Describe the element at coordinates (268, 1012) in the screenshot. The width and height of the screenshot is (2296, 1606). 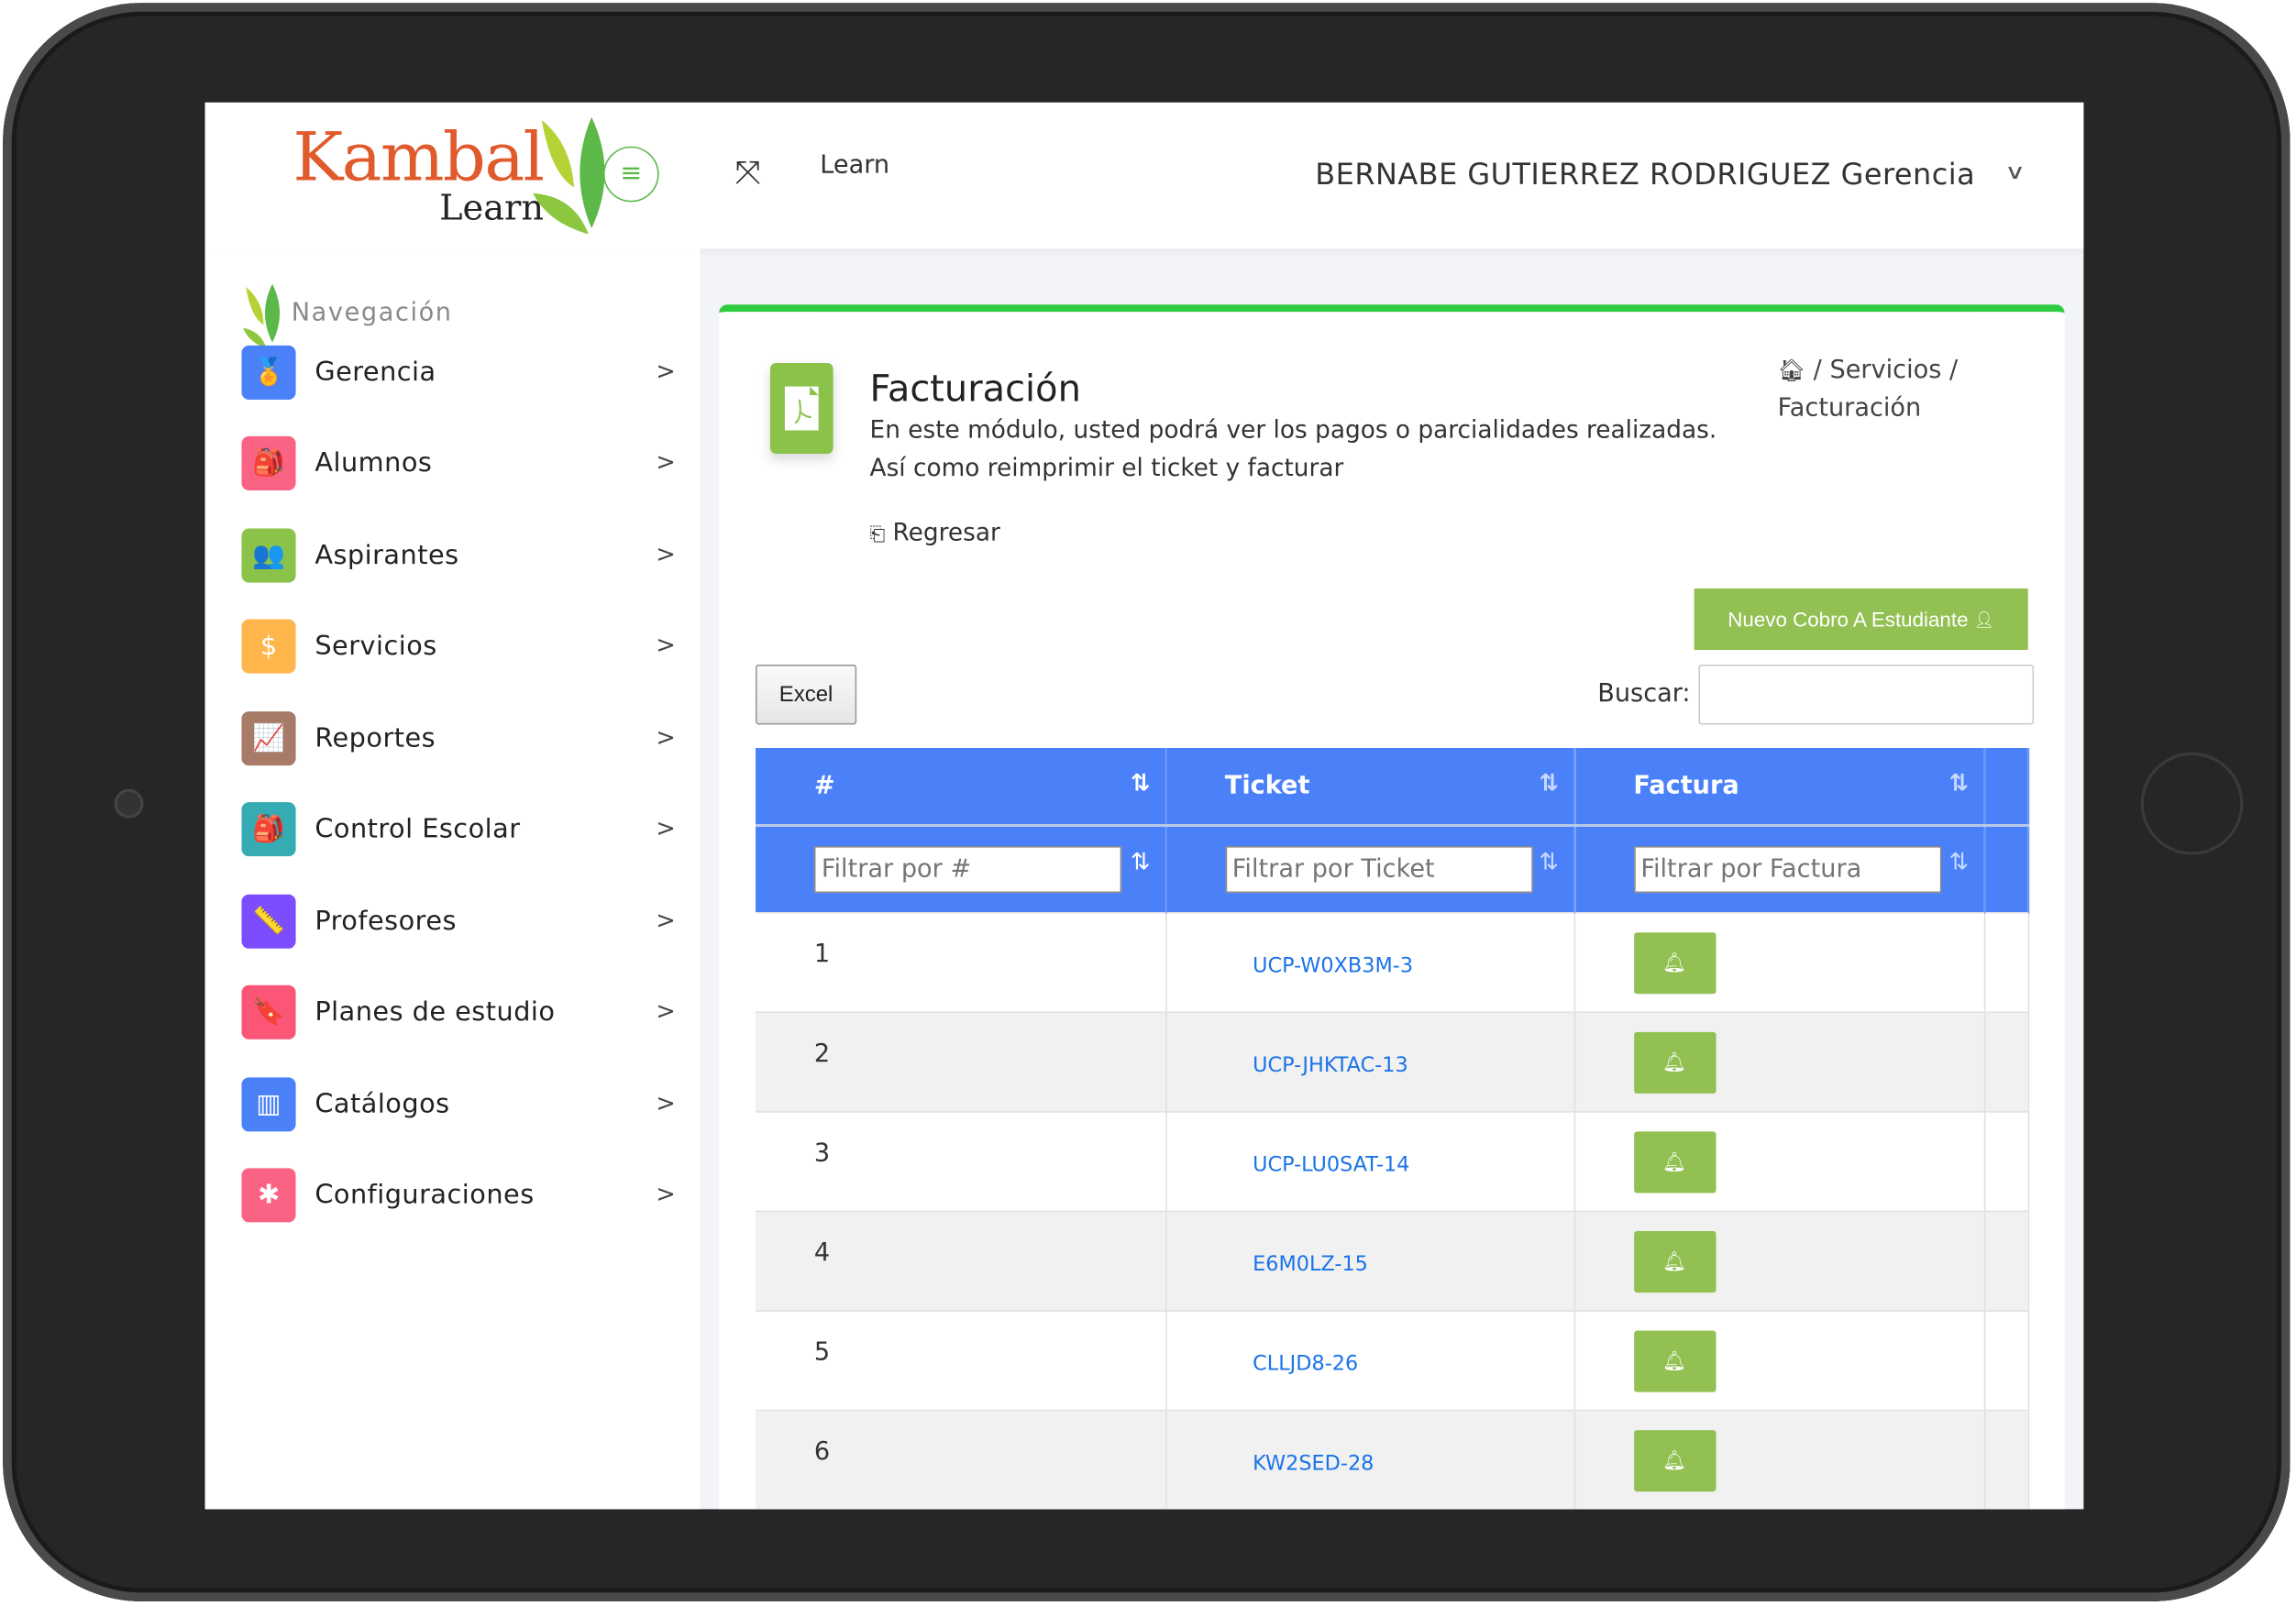
I see `book-icon: 🔖` at that location.